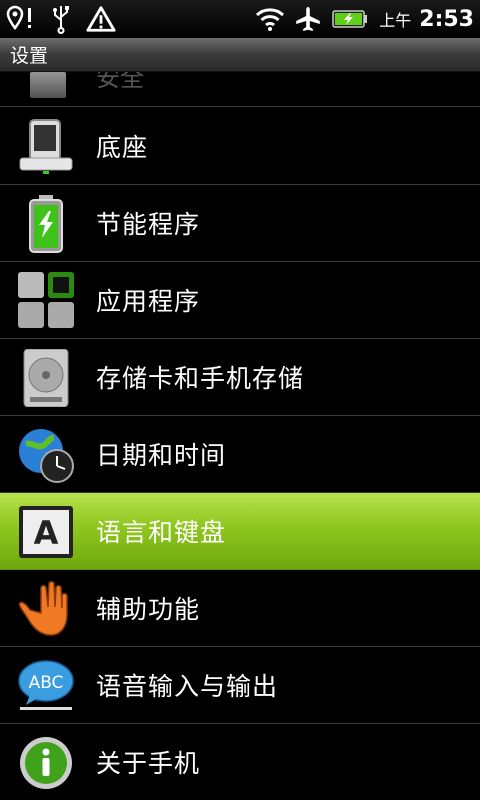 The width and height of the screenshot is (480, 800). Describe the element at coordinates (240, 55) in the screenshot. I see `page-title: 设置` at that location.